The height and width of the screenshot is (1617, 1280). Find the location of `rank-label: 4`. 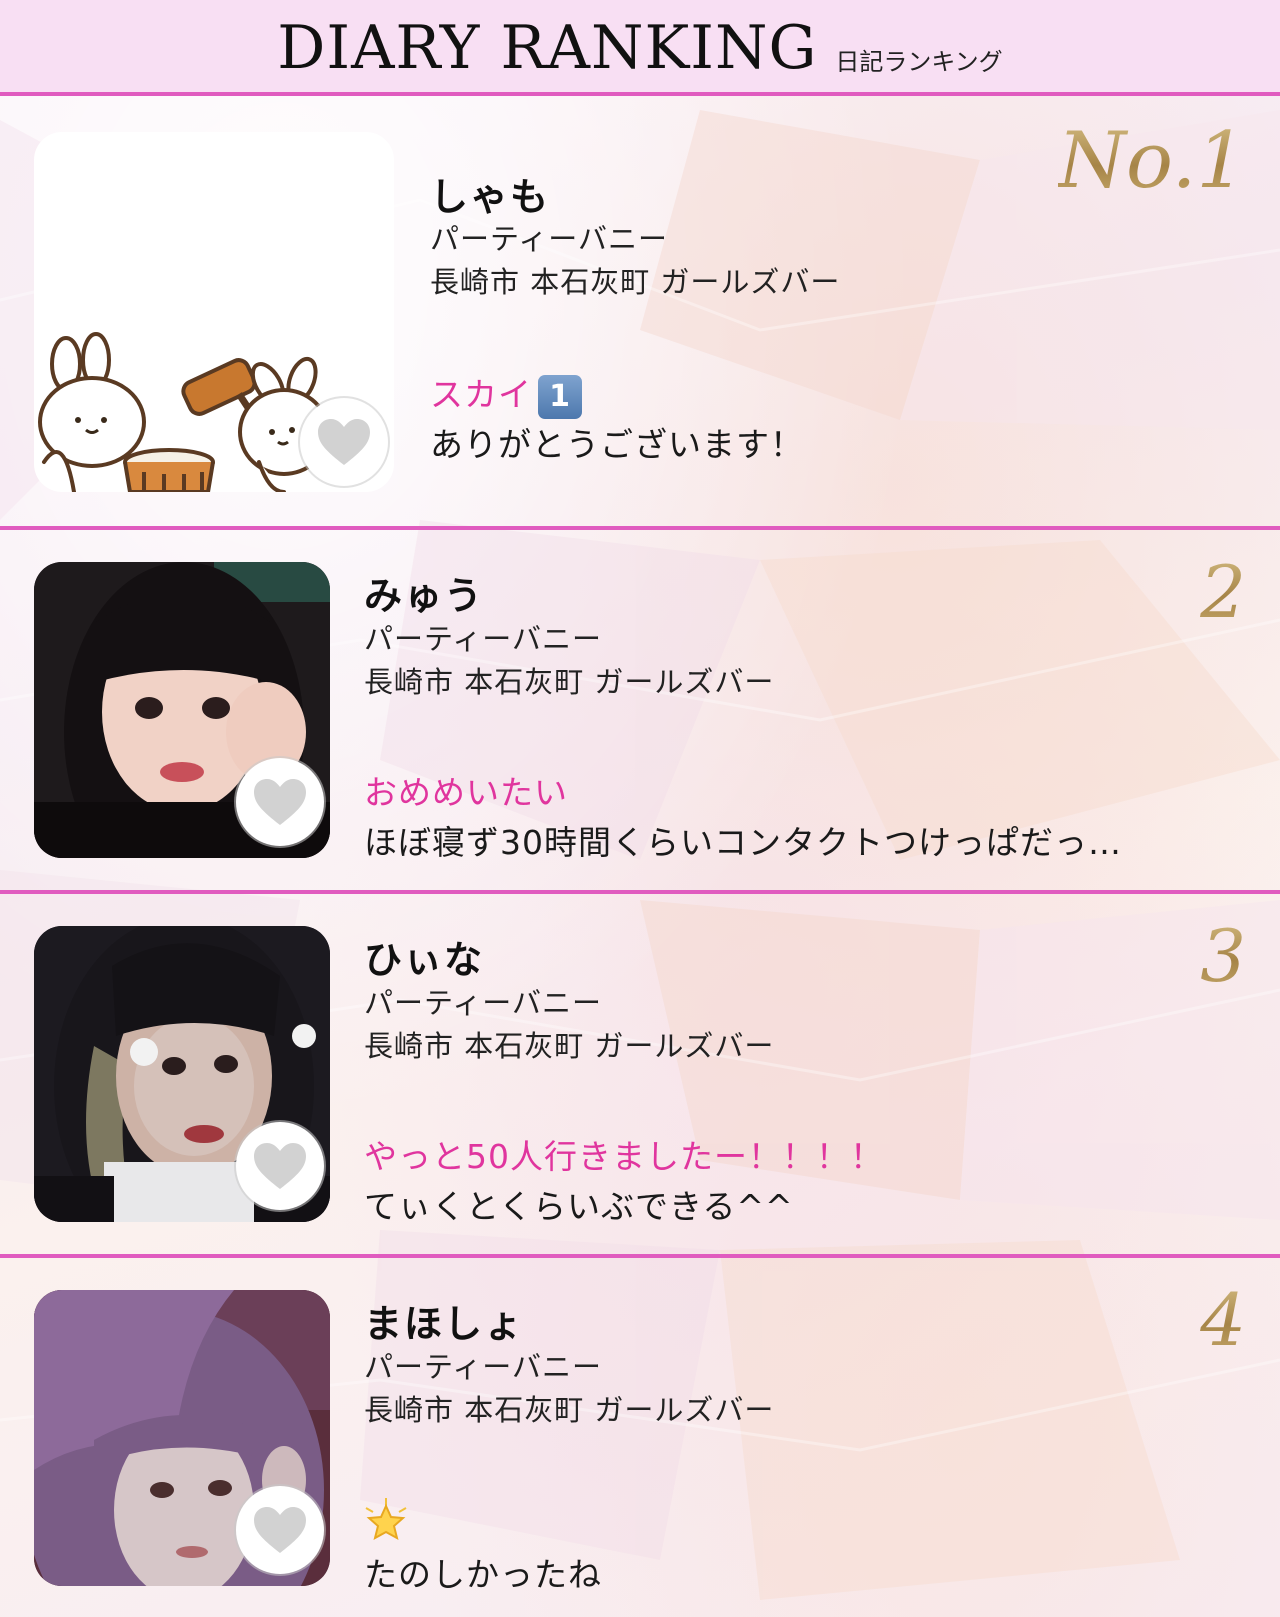

rank-label: 4 is located at coordinates (1223, 1320).